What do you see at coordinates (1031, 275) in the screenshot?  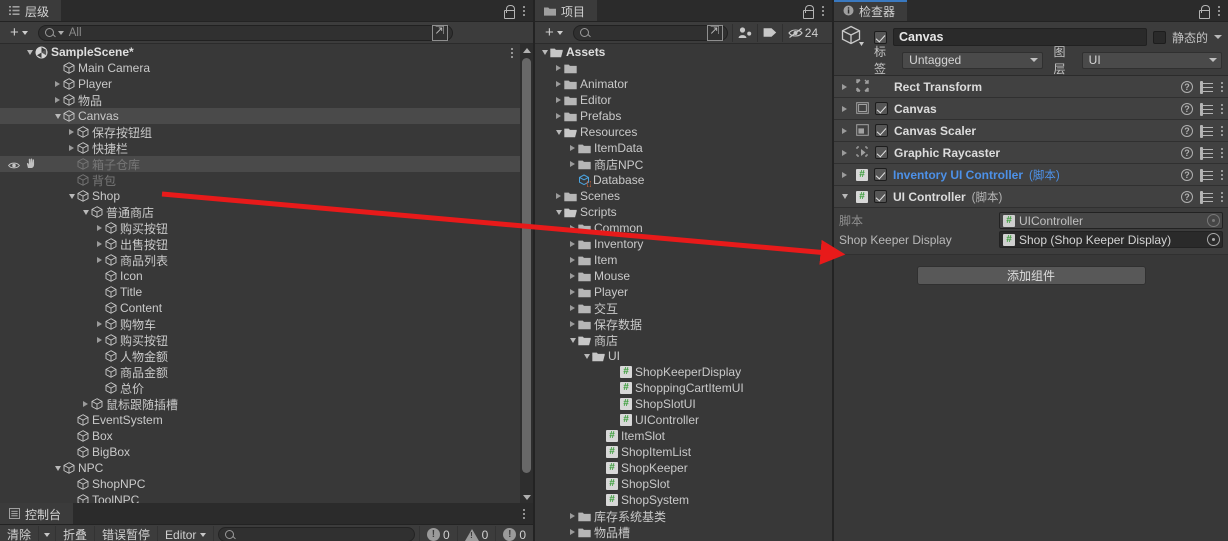 I see `add-component-button: 添加组件` at bounding box center [1031, 275].